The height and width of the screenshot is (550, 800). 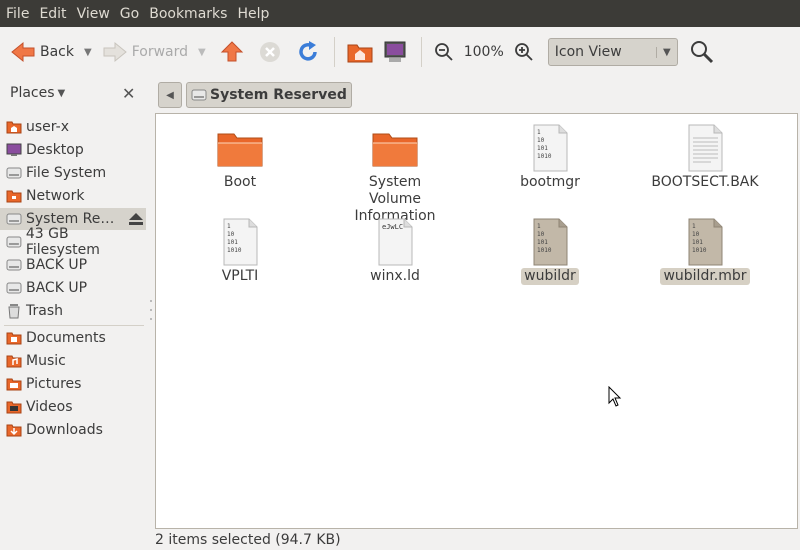 What do you see at coordinates (395, 52) in the screenshot?
I see `computer-icon` at bounding box center [395, 52].